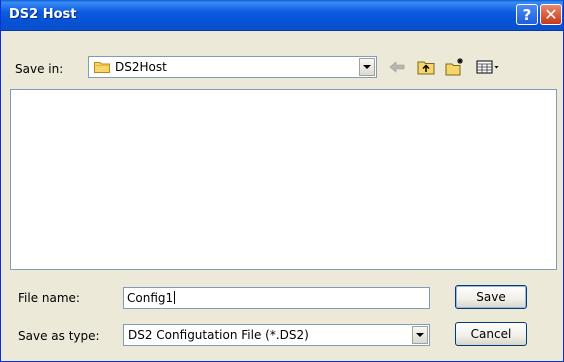 This screenshot has height=362, width=564. I want to click on file-name-text: Config1, so click(150, 298).